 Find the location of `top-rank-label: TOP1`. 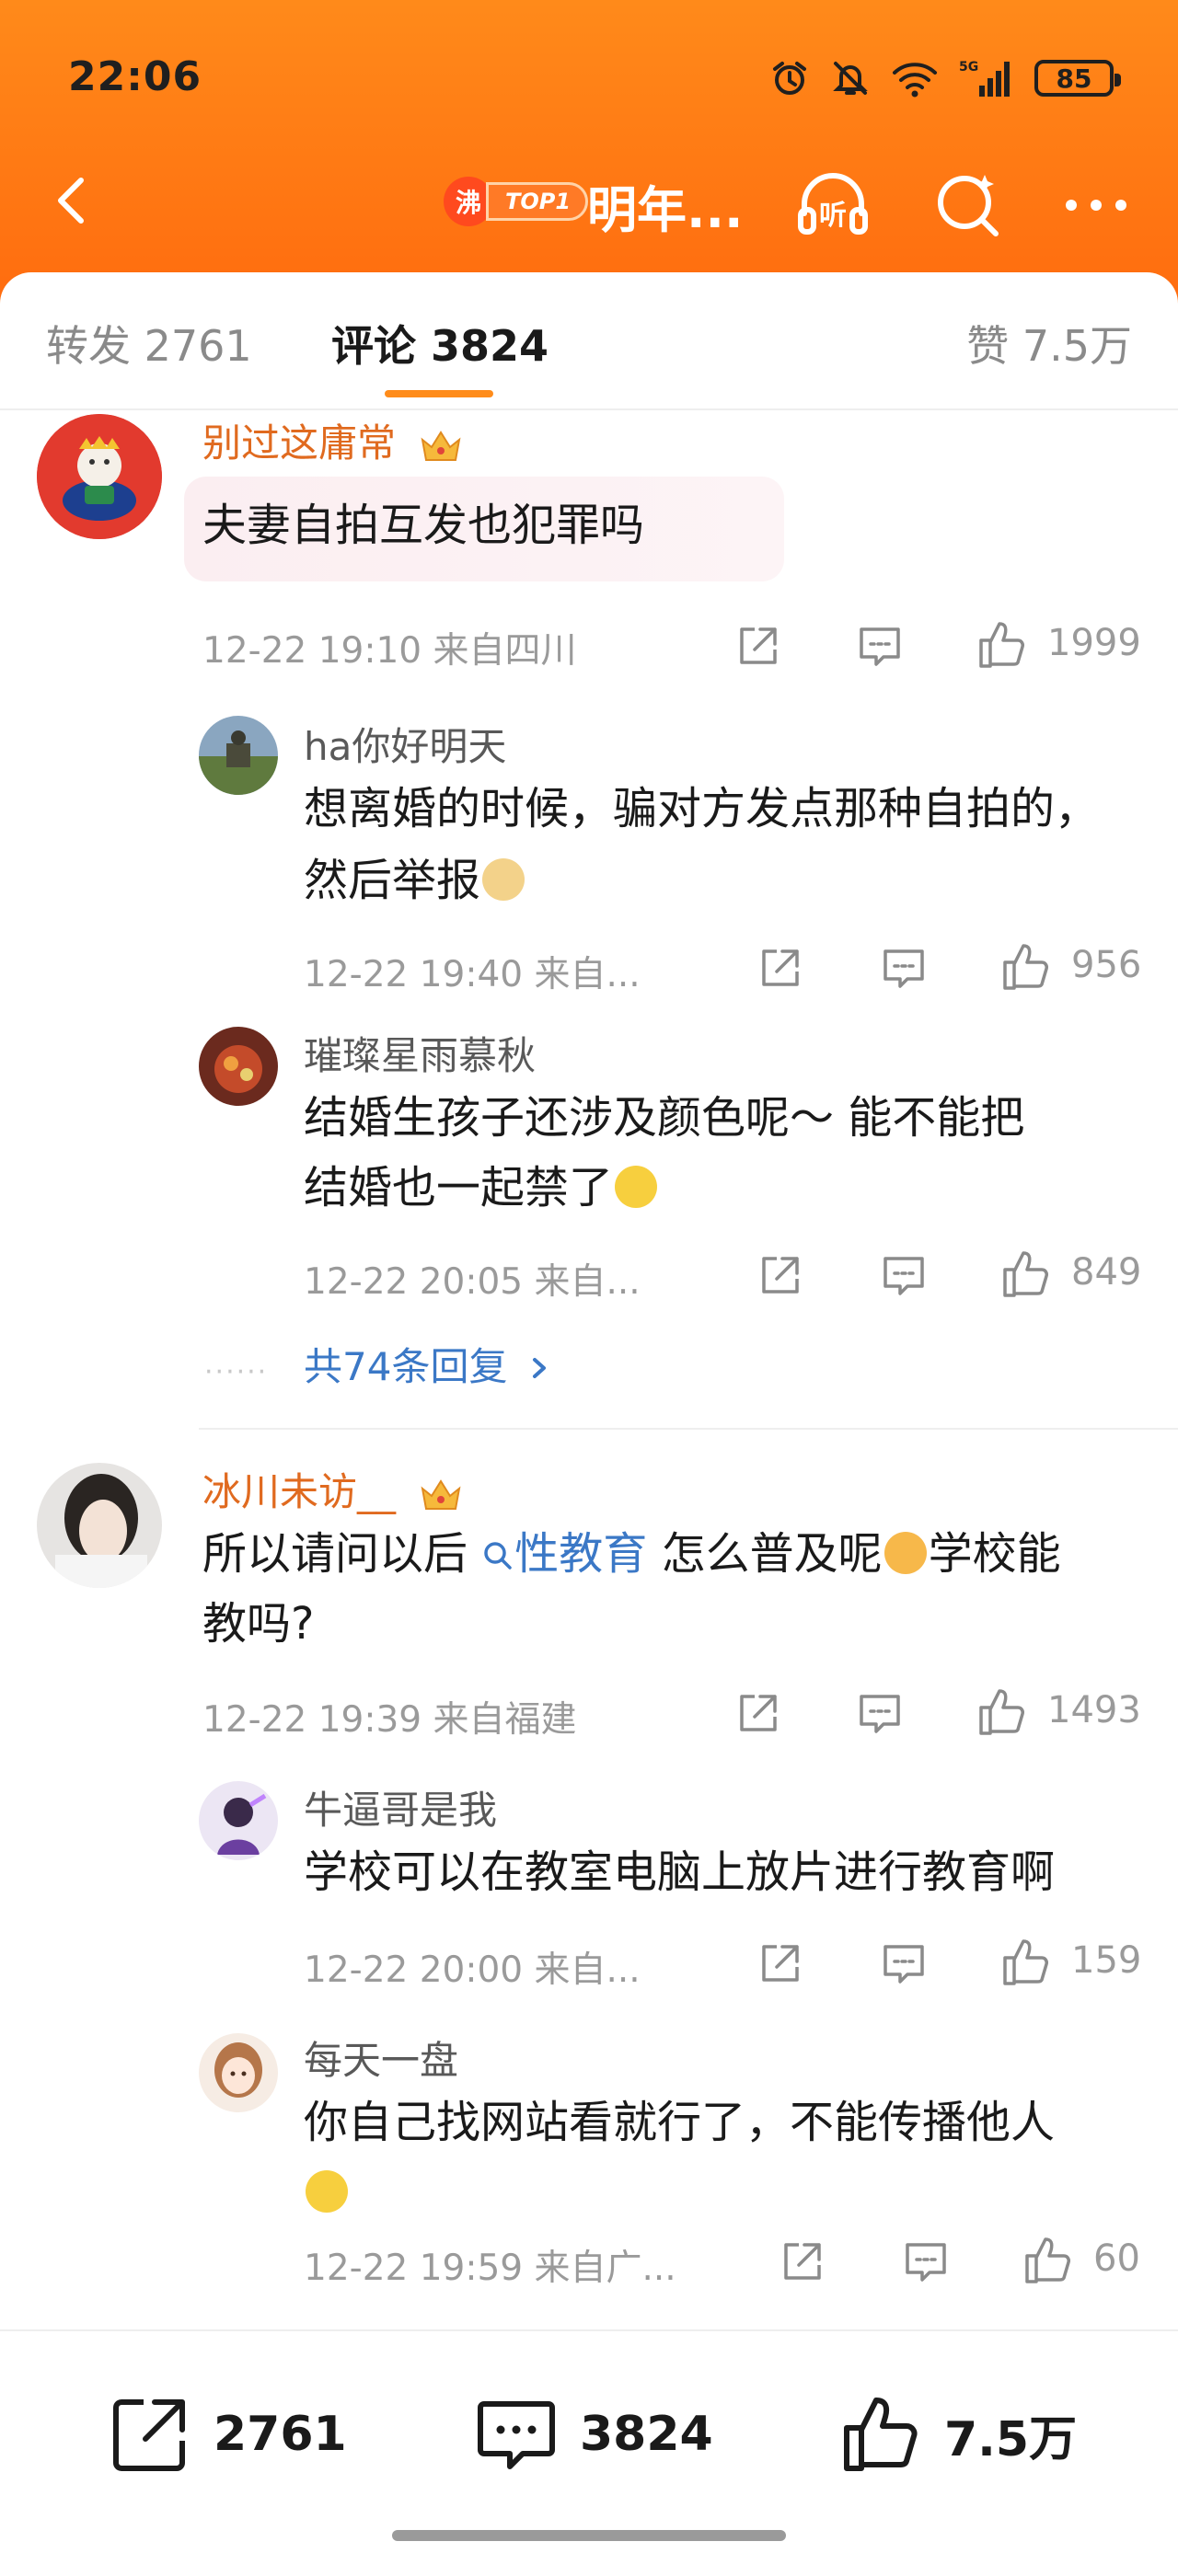

top-rank-label: TOP1 is located at coordinates (537, 201).